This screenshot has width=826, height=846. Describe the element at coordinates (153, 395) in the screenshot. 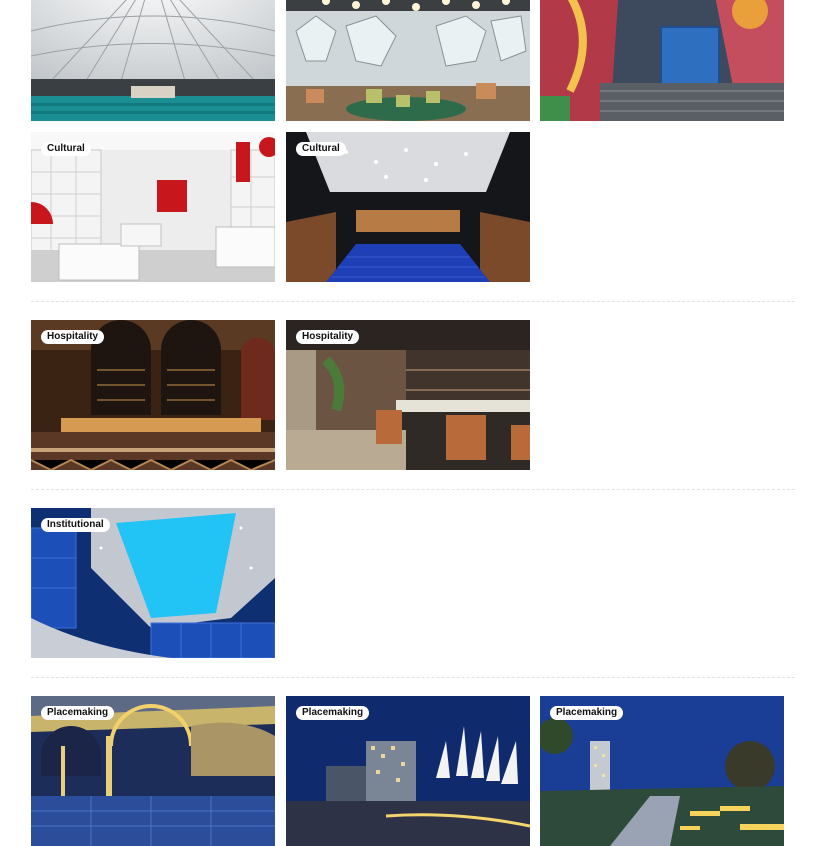

I see `project-card-arched-bar: Hospitality` at that location.